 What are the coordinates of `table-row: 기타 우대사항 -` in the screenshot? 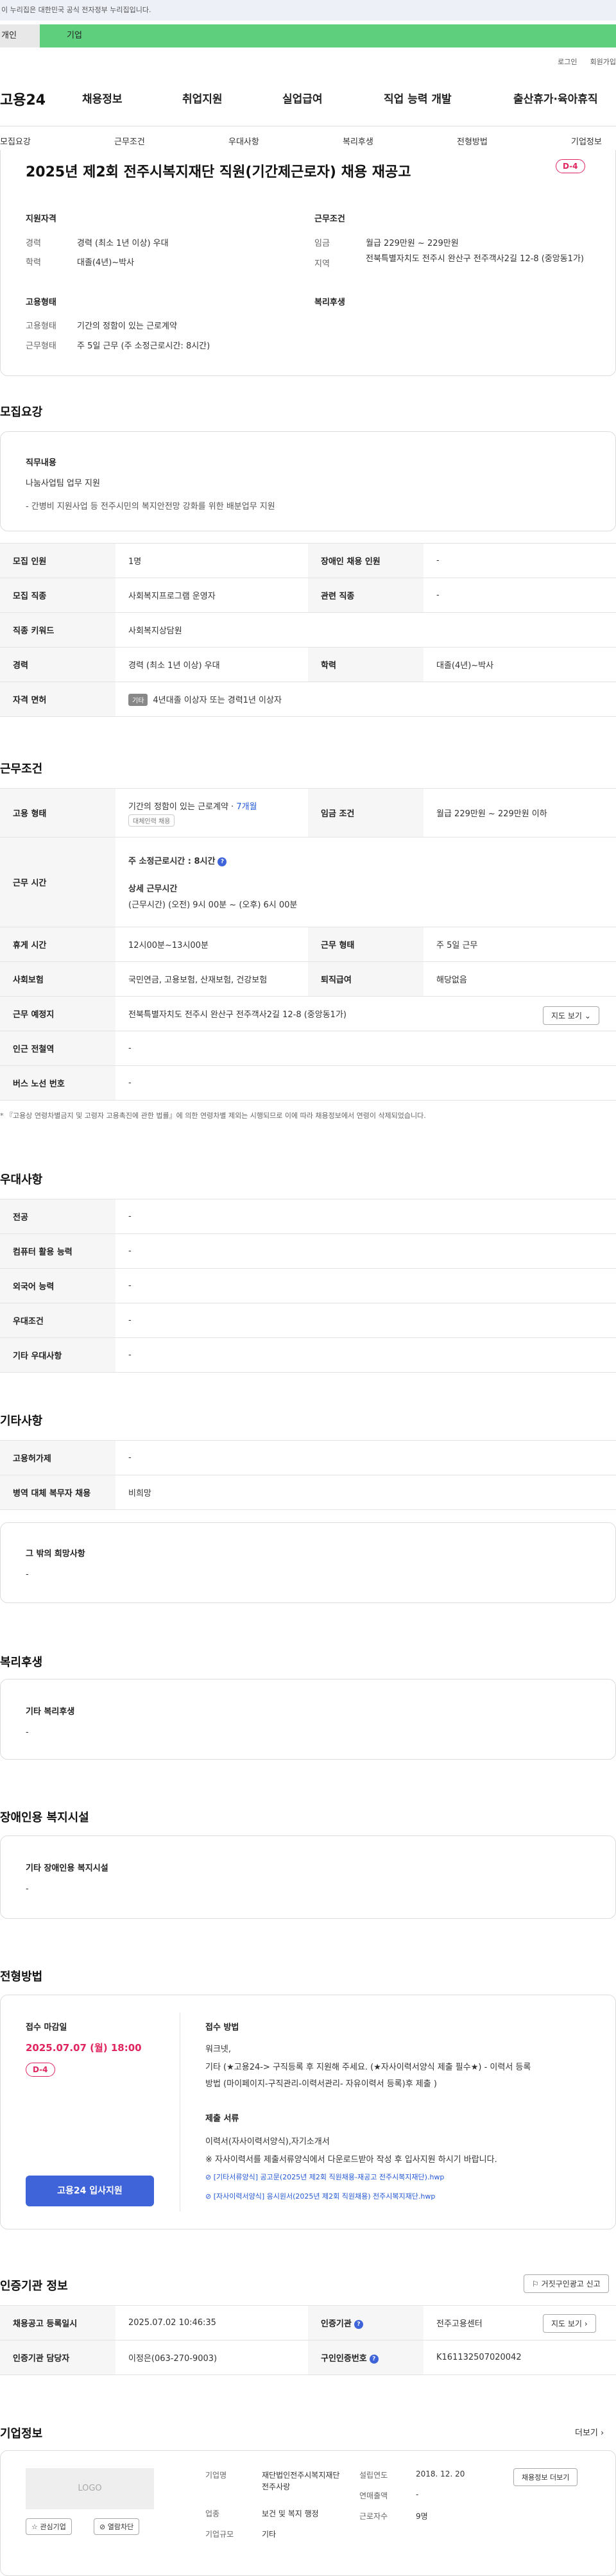 It's located at (308, 1355).